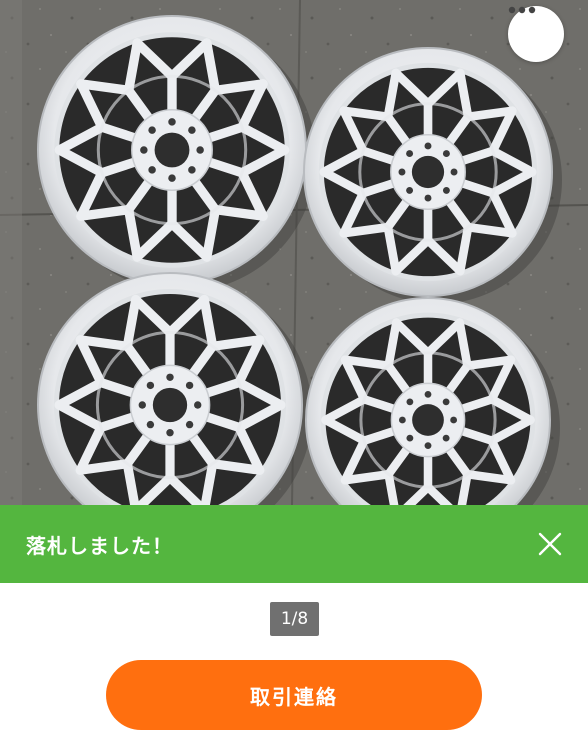 The width and height of the screenshot is (588, 750). What do you see at coordinates (294, 695) in the screenshot?
I see `contact-seller-button: 取引連絡` at bounding box center [294, 695].